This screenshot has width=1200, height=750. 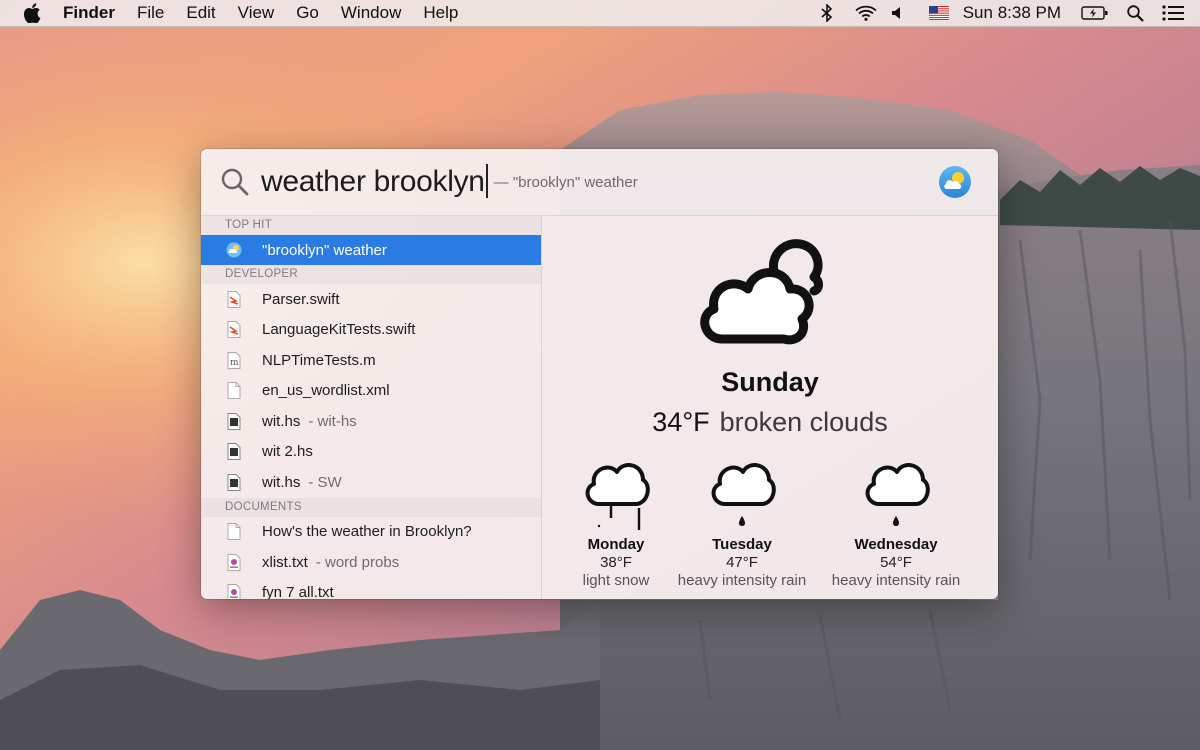 I want to click on result-label: xlist.txt, so click(x=285, y=562).